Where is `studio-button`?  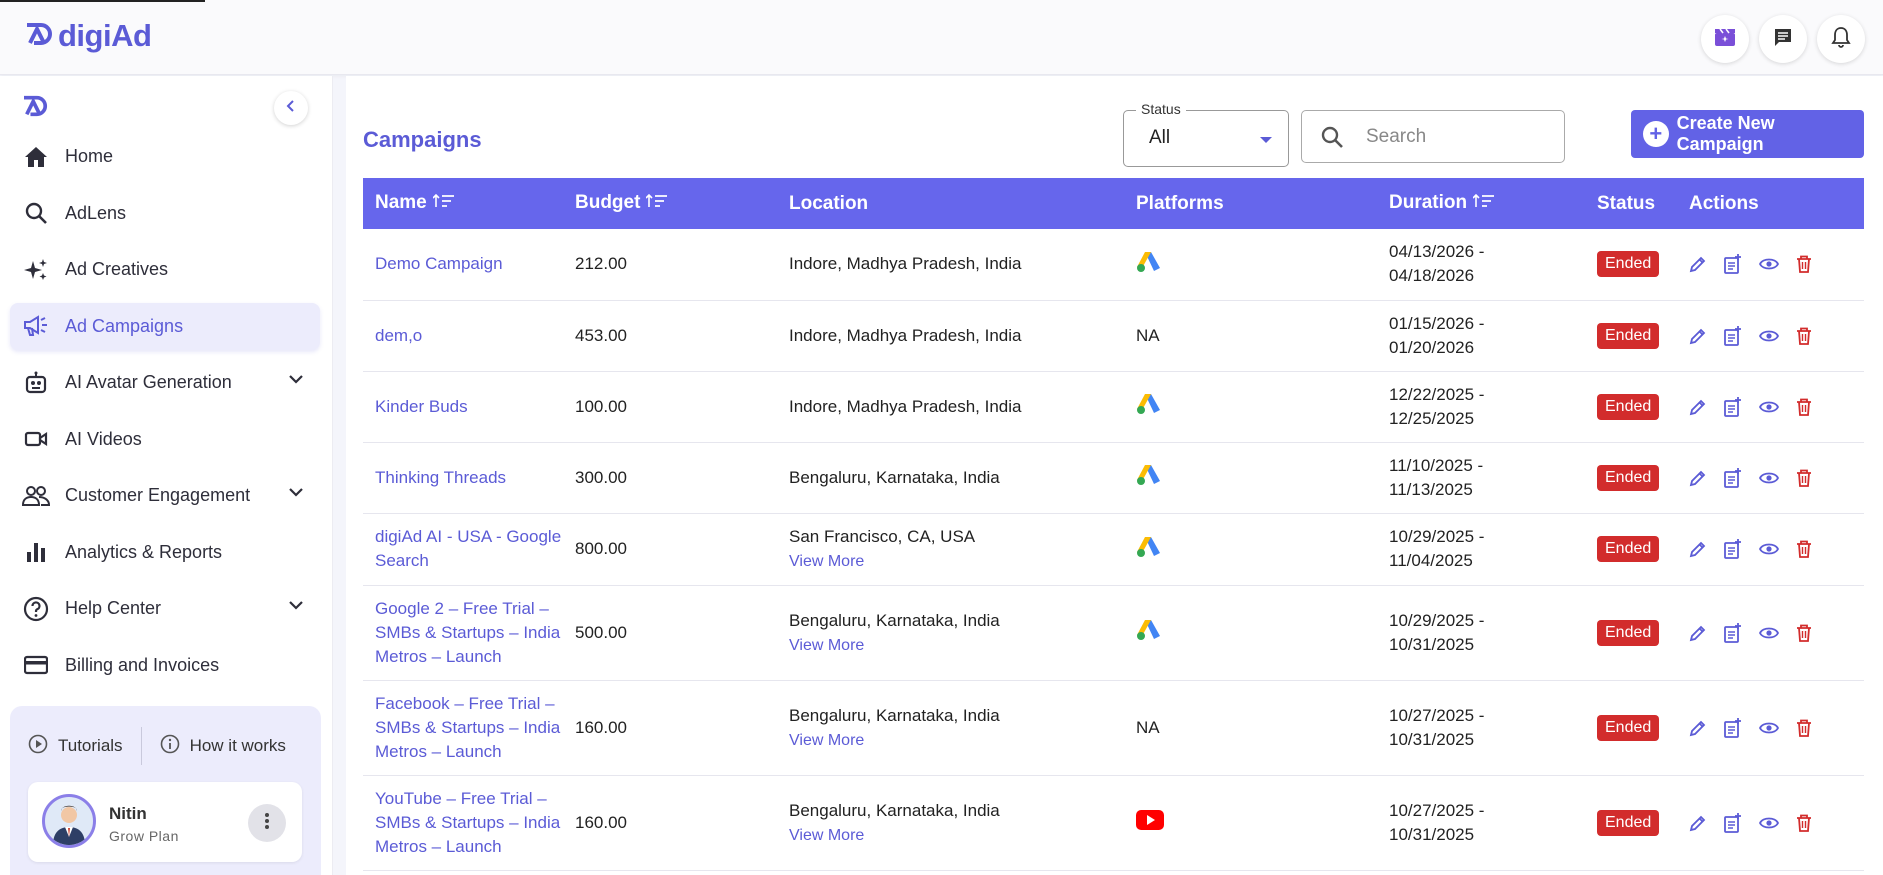 studio-button is located at coordinates (1725, 39).